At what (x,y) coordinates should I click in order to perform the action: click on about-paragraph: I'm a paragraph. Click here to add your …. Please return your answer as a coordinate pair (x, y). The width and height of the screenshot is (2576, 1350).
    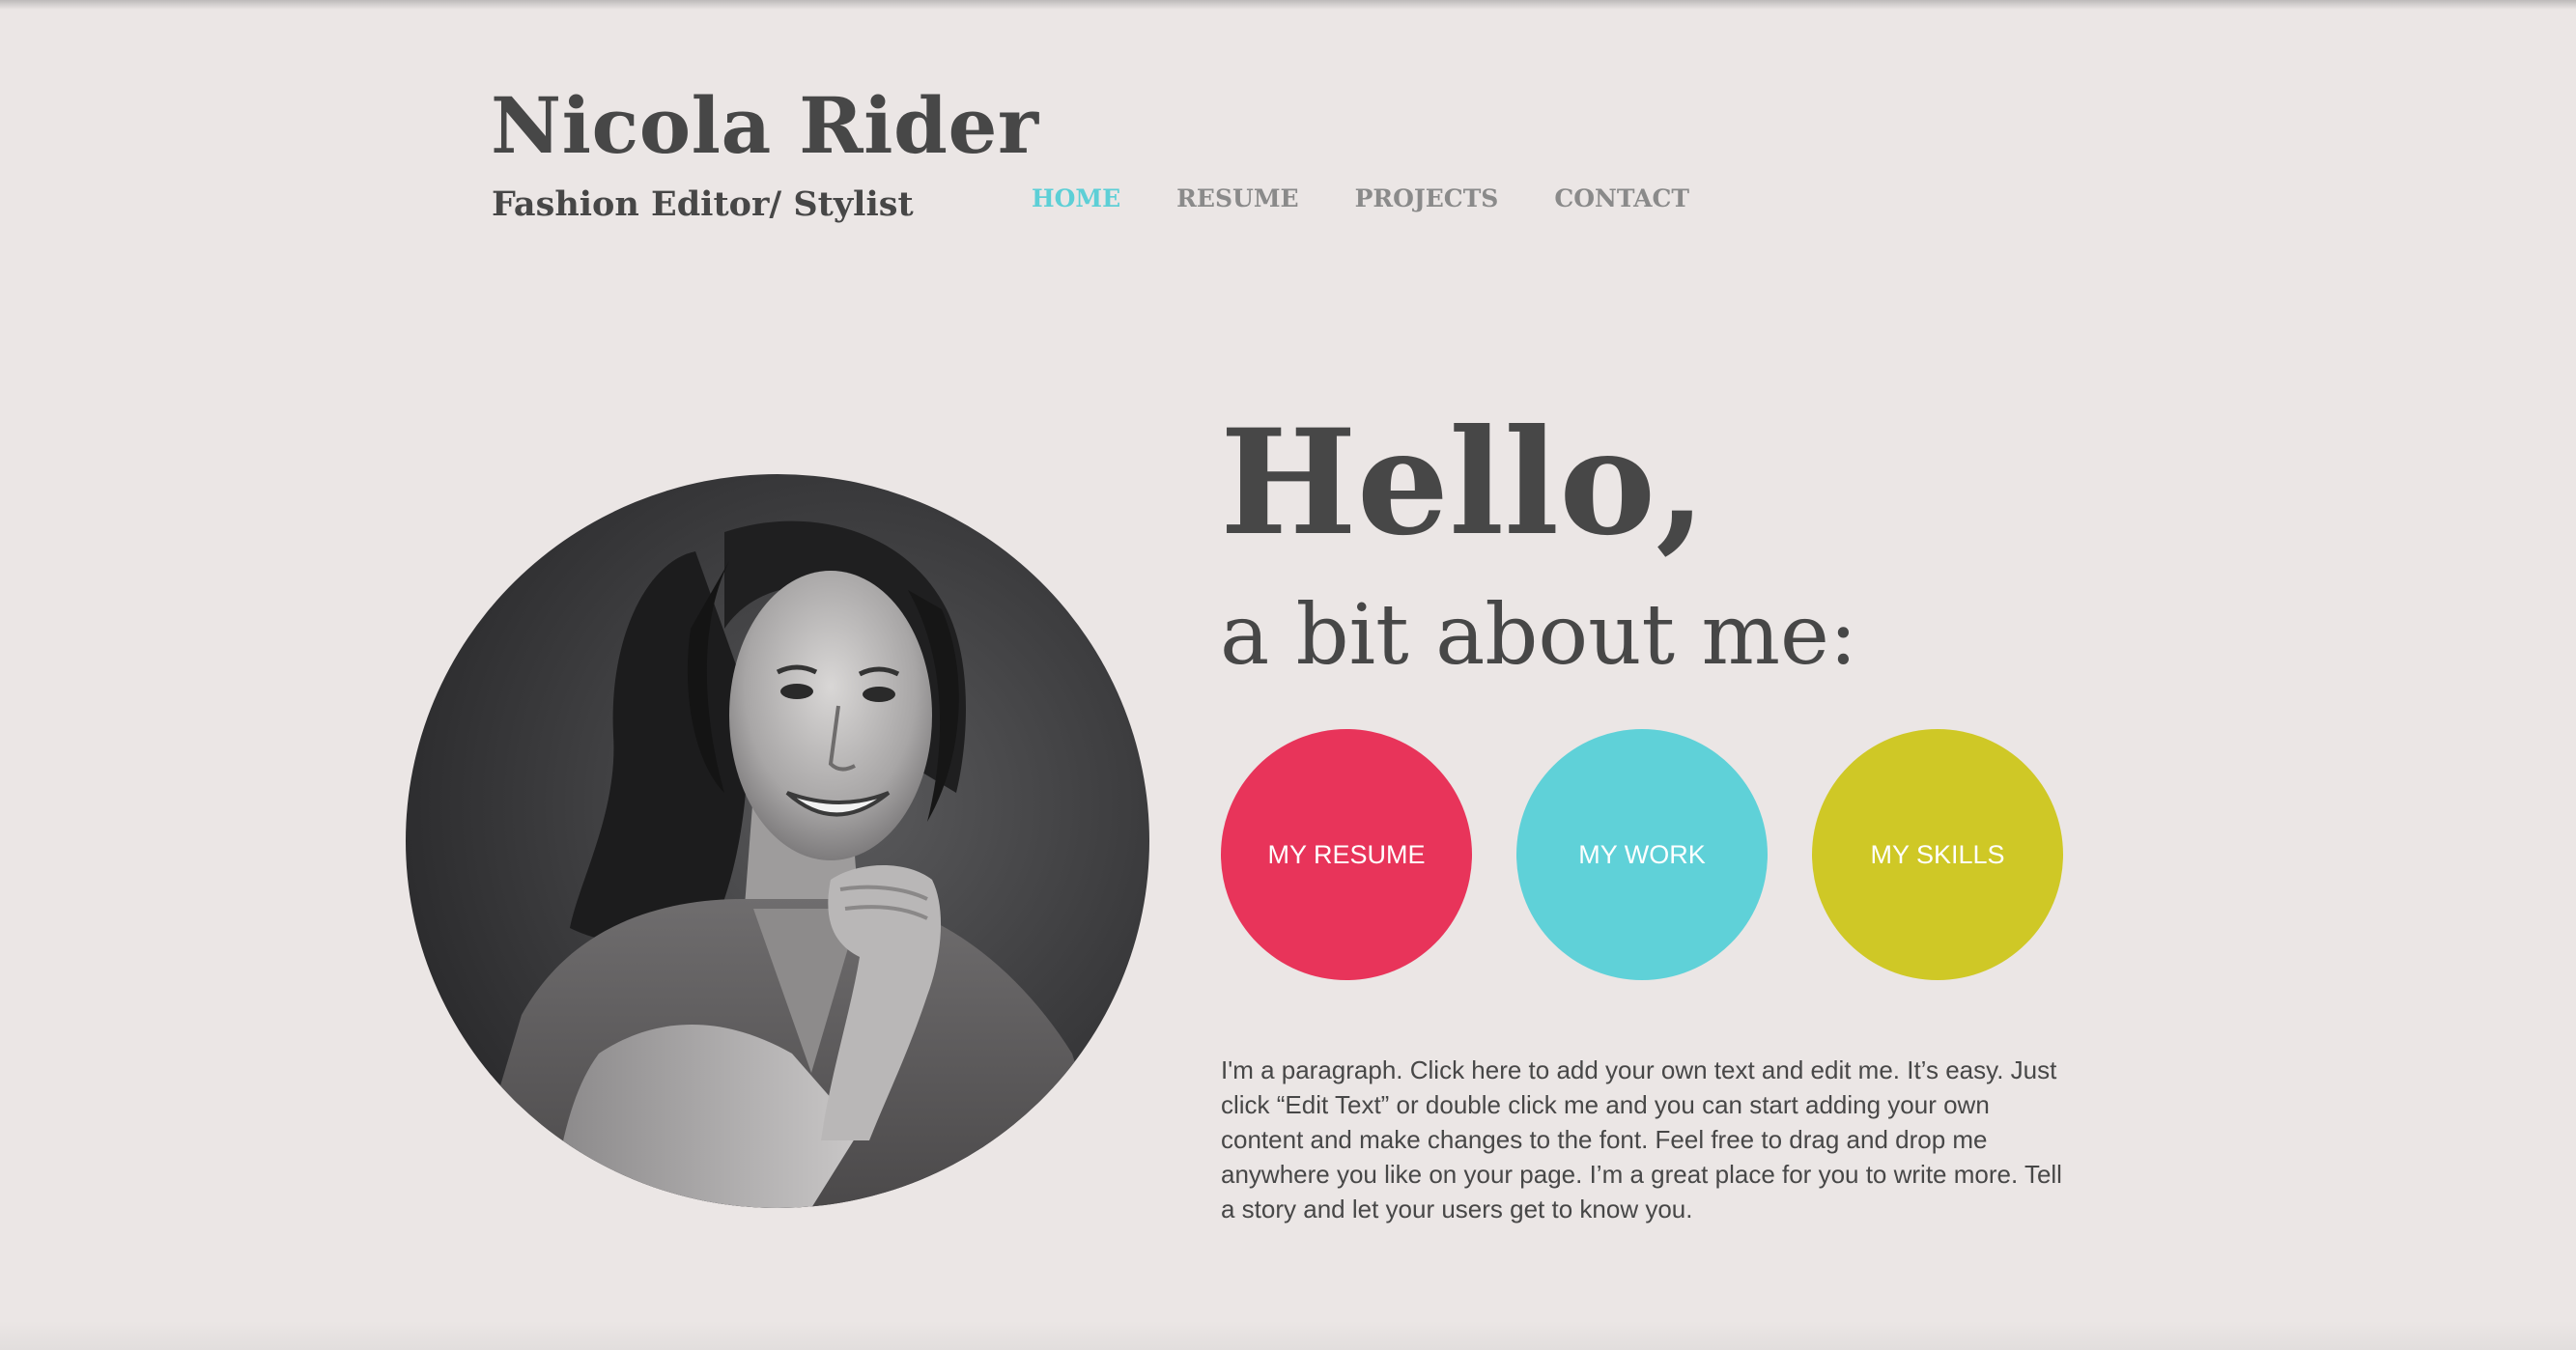
    Looking at the image, I should click on (1641, 1139).